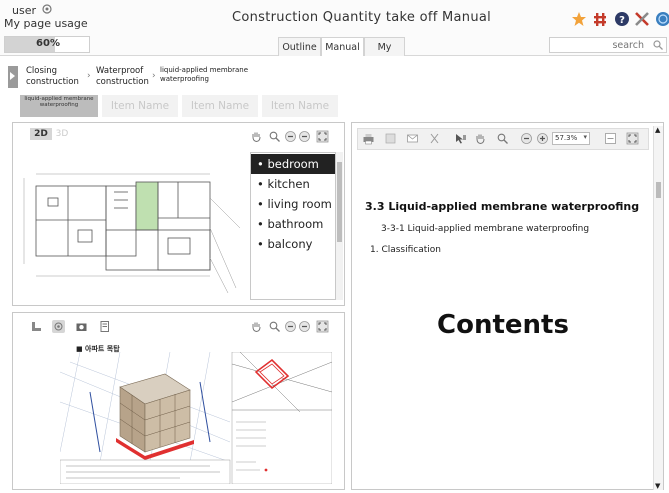  I want to click on tab-my: My, so click(384, 46).